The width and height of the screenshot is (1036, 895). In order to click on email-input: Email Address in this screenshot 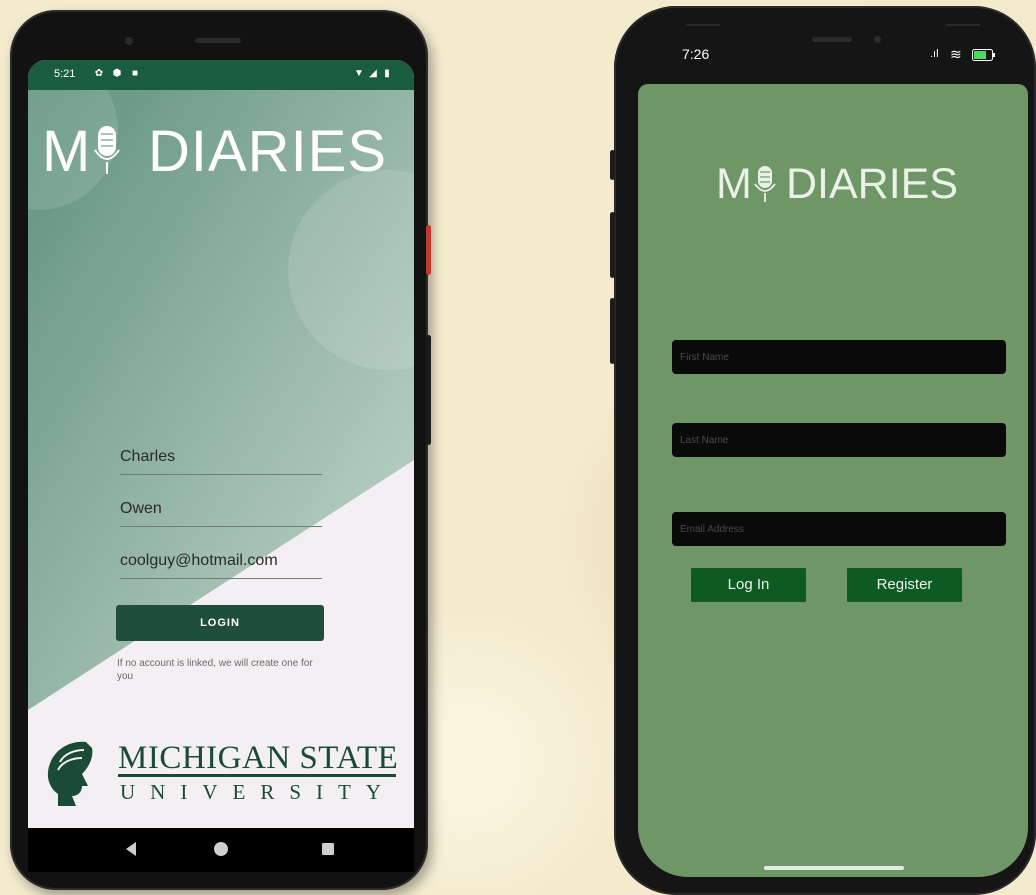, I will do `click(839, 529)`.